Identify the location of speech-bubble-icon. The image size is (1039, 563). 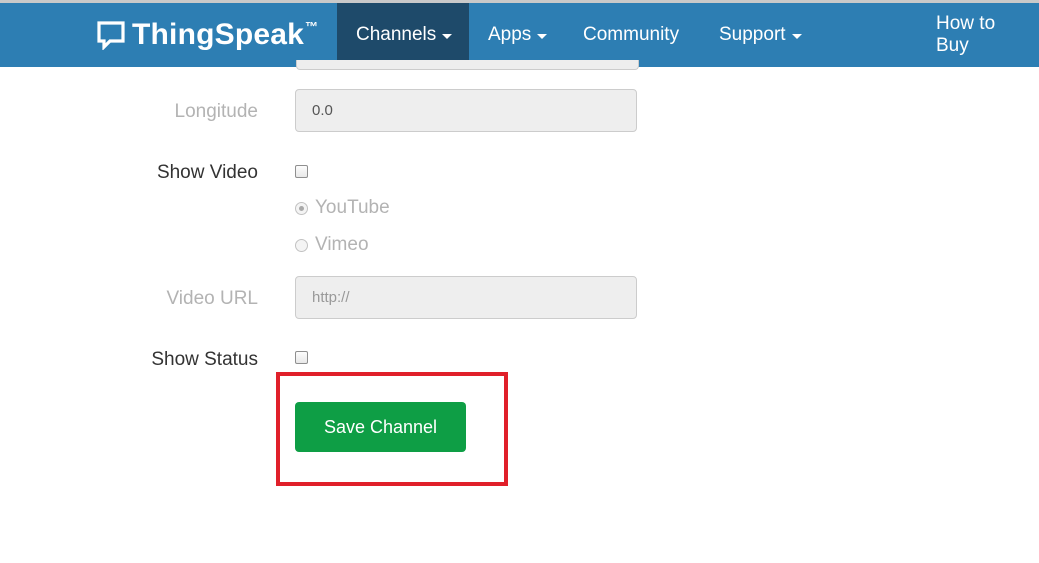
(111, 35).